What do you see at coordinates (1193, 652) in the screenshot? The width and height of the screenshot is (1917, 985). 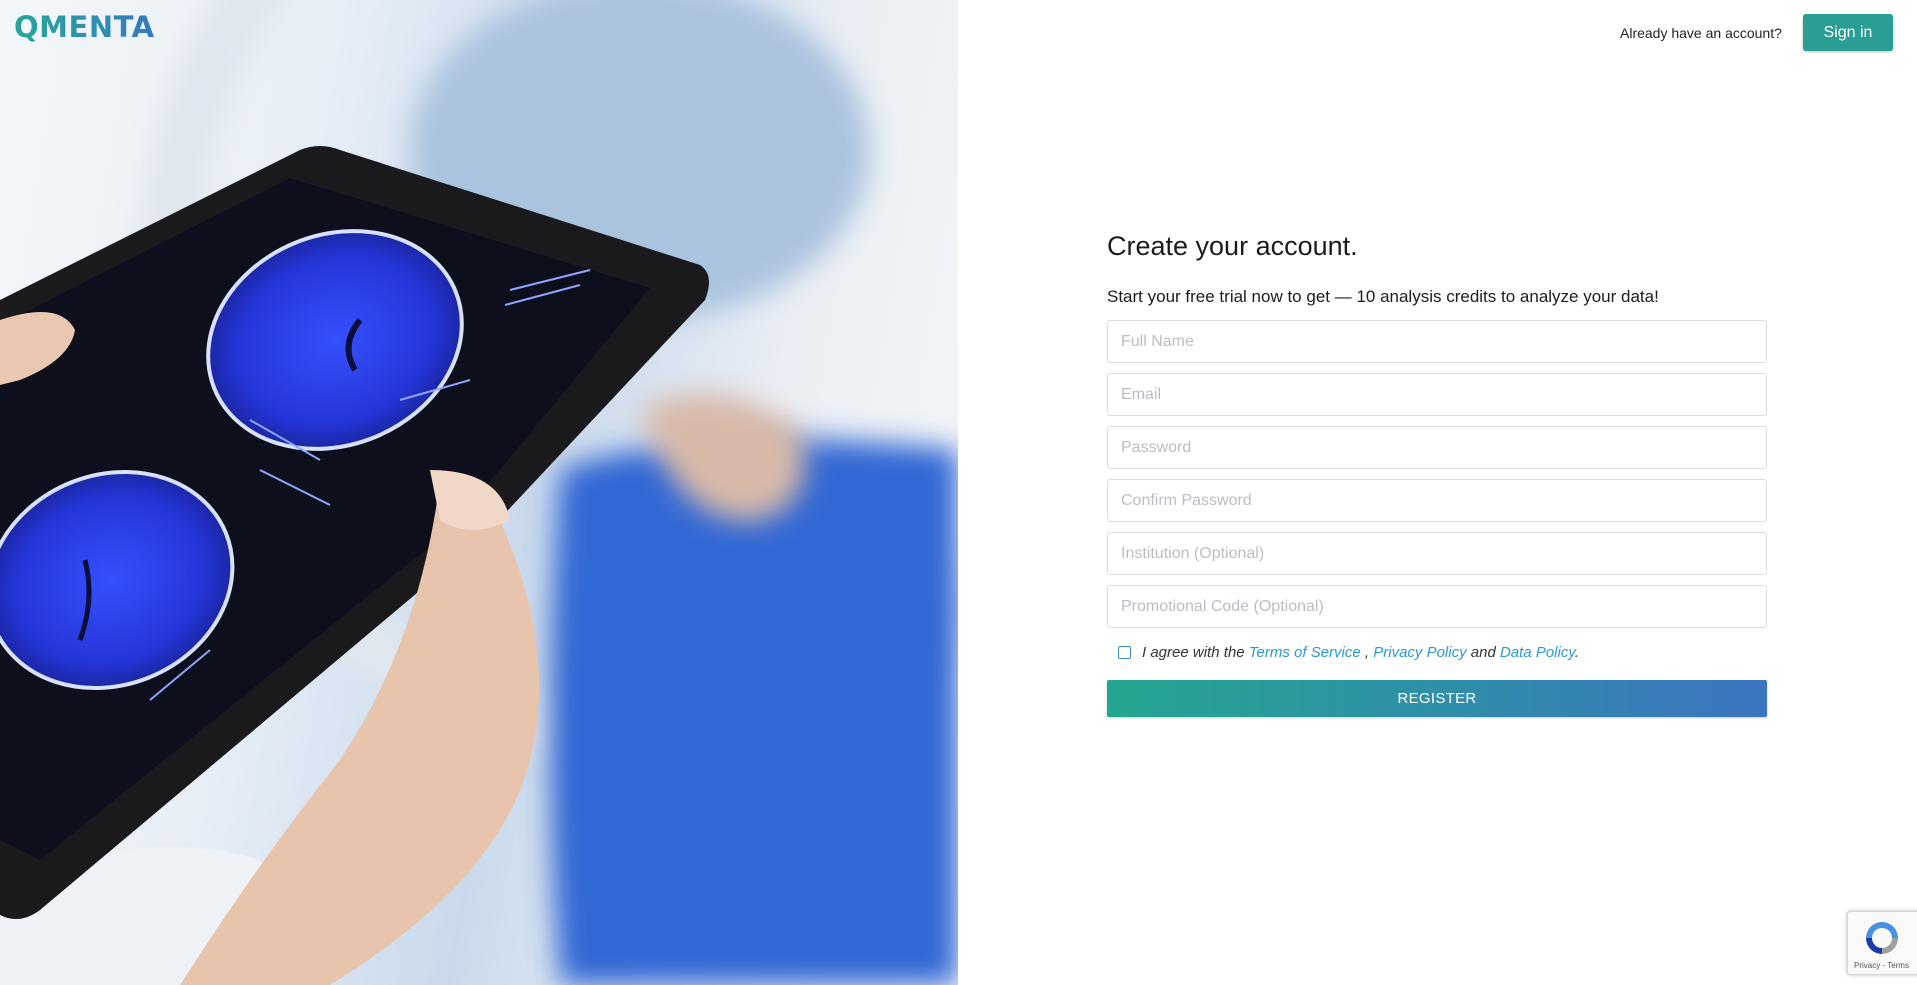 I see `agree-prefix: I agree with the` at bounding box center [1193, 652].